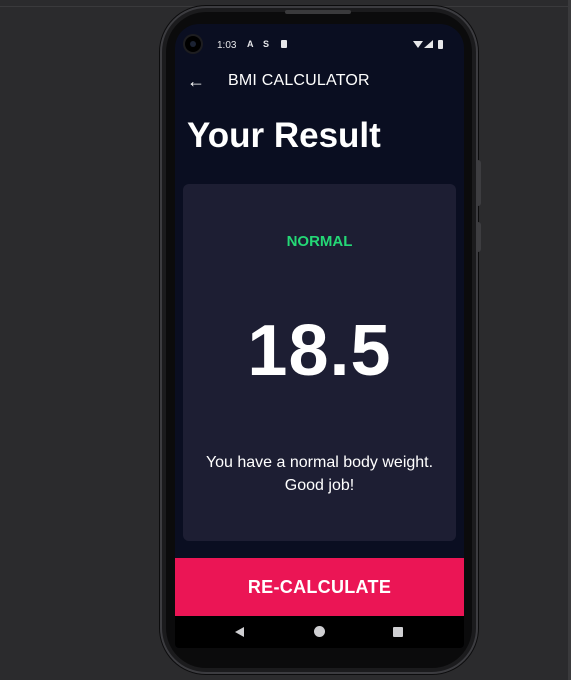 This screenshot has height=680, width=571. Describe the element at coordinates (284, 44) in the screenshot. I see `sd-card-icon` at that location.